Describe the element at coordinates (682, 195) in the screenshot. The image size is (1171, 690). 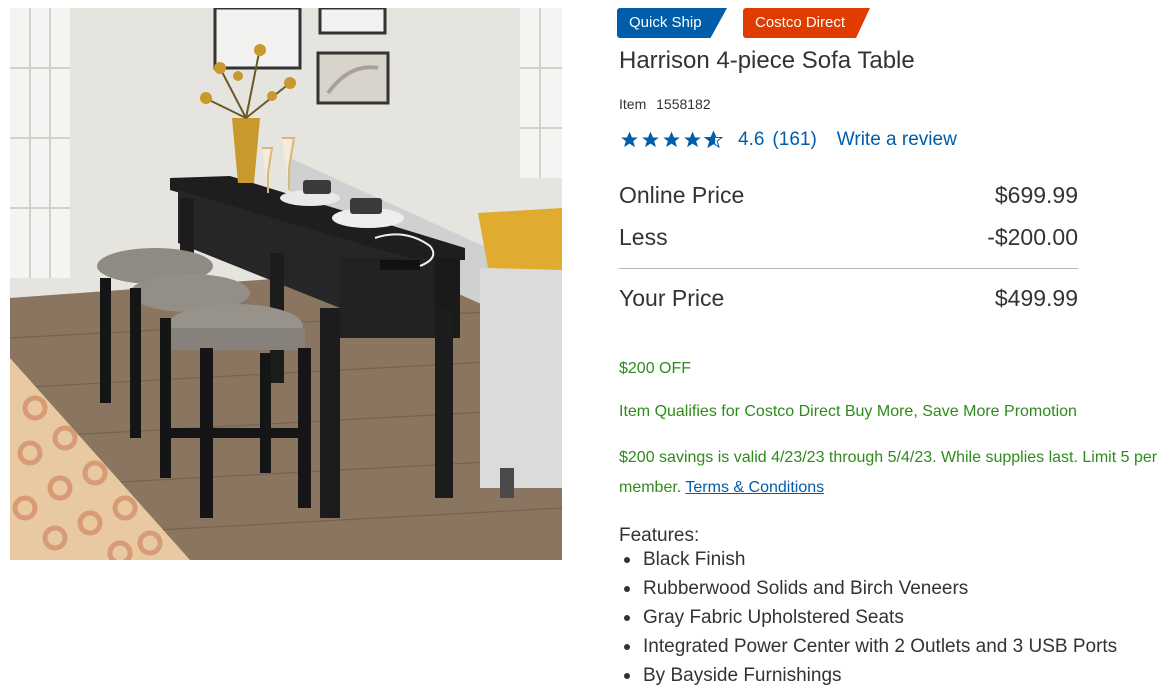
I see `online-price-label: Online Price` at that location.